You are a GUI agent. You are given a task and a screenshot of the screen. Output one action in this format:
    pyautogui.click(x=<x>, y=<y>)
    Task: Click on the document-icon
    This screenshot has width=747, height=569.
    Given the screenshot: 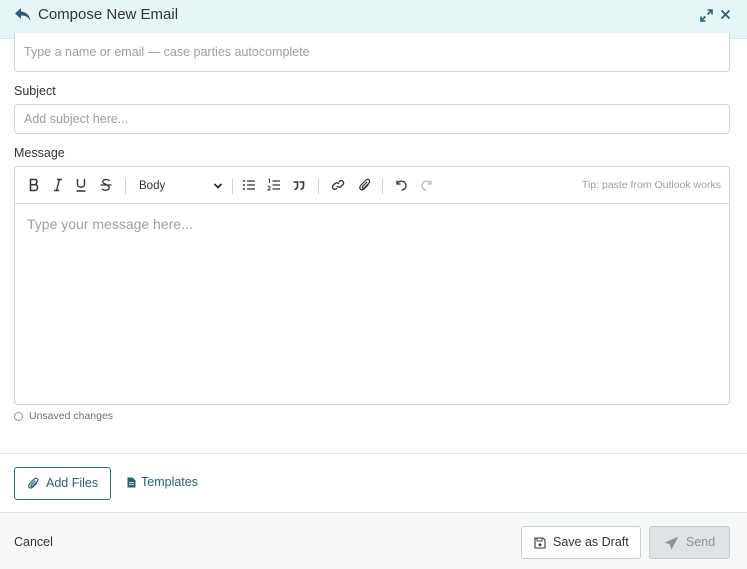 What is the action you would take?
    pyautogui.click(x=131, y=482)
    